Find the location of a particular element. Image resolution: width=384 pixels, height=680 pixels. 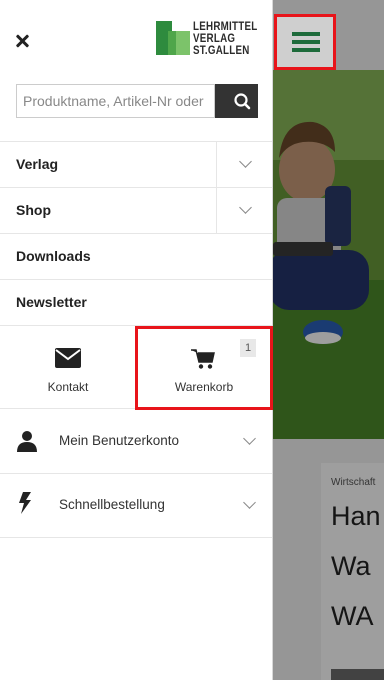

logo: LEHRMITTEL VERLAG ST.GALLEN is located at coordinates (212, 42).